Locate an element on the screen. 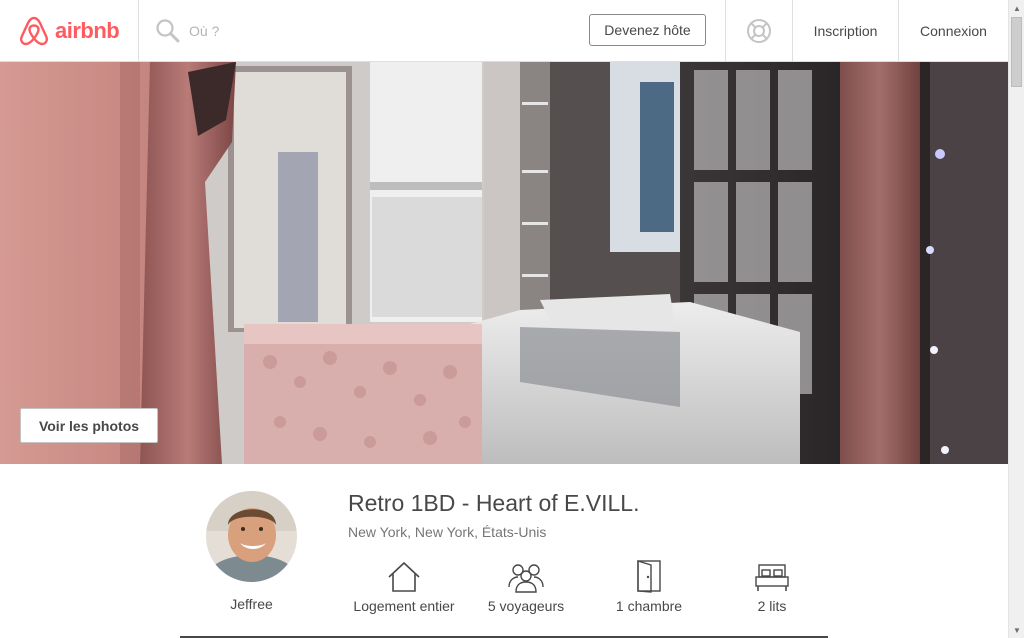  feature-guests: 5 voyageurs is located at coordinates (526, 586).